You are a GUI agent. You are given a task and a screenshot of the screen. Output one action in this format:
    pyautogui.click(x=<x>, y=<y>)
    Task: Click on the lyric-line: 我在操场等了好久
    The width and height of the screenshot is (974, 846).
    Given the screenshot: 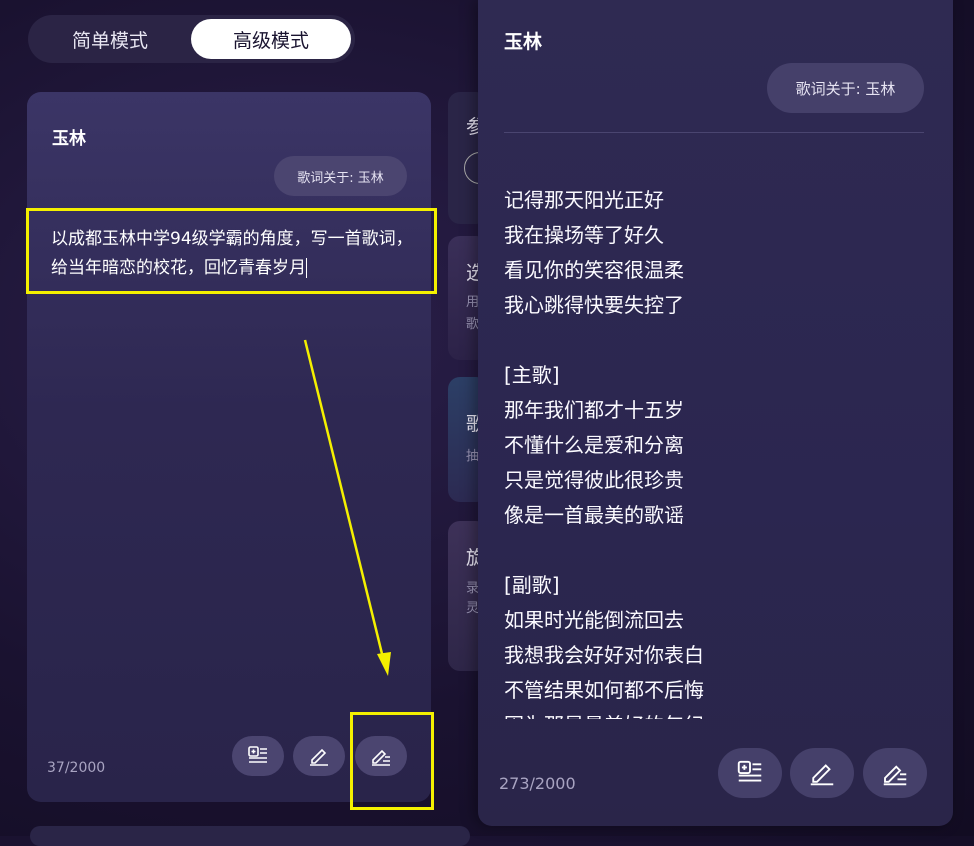 What is the action you would take?
    pyautogui.click(x=584, y=235)
    